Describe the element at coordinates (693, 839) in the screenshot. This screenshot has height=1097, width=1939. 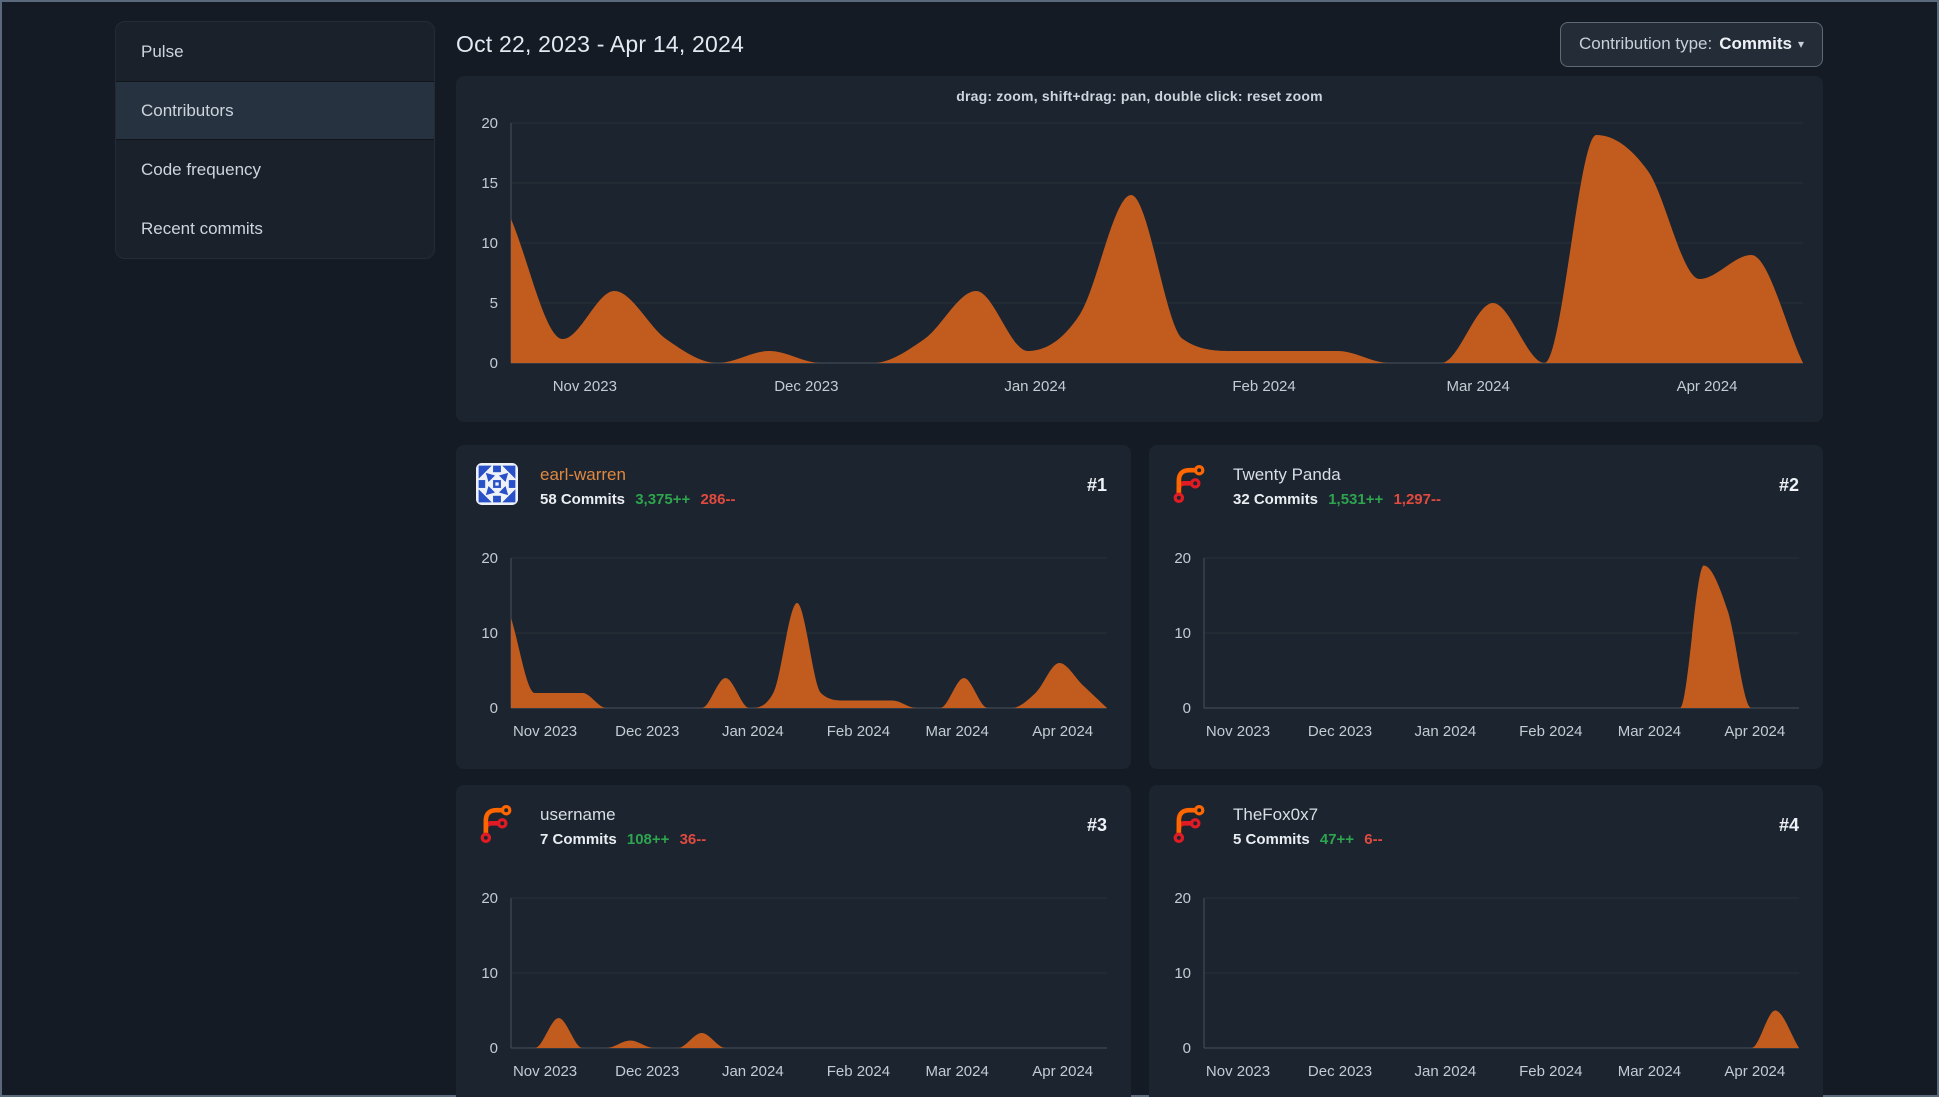
I see `deletions-count: 36--` at that location.